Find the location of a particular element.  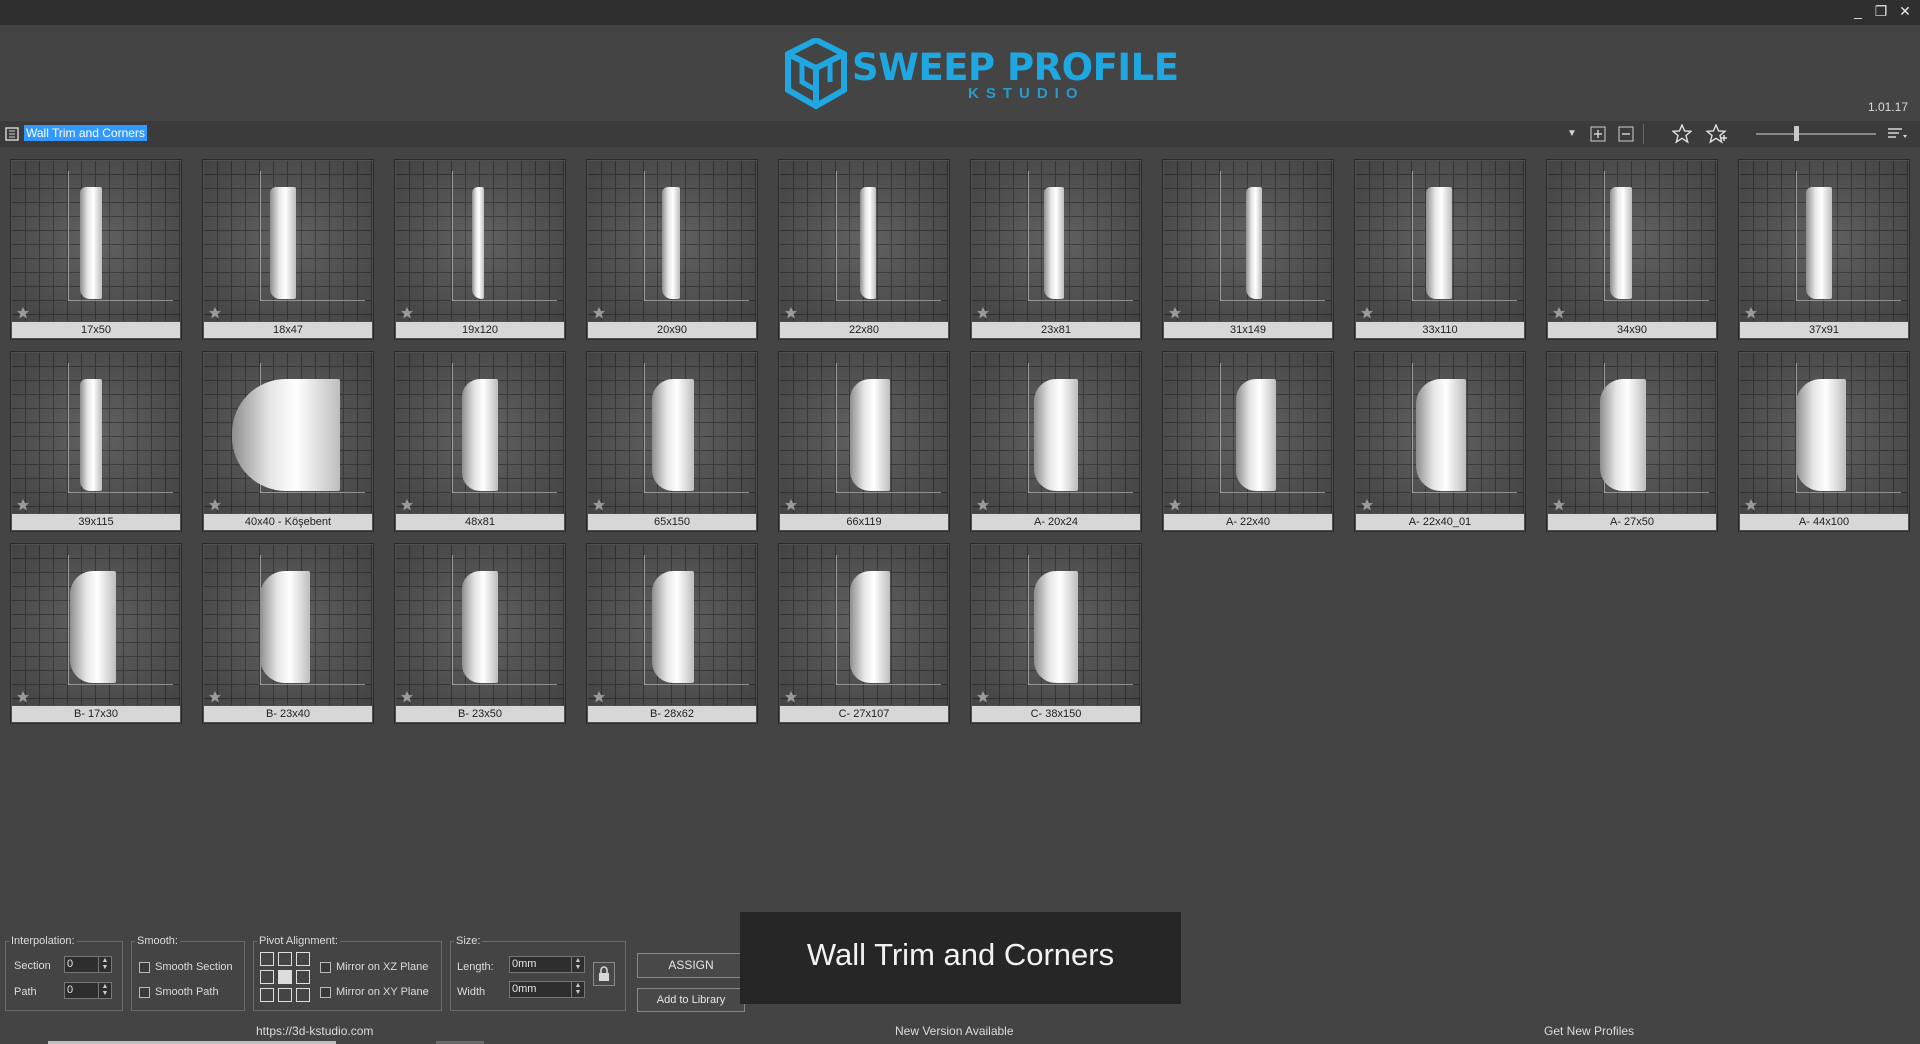

profile-tile: 40x40 - Köşebent is located at coordinates (288, 441).